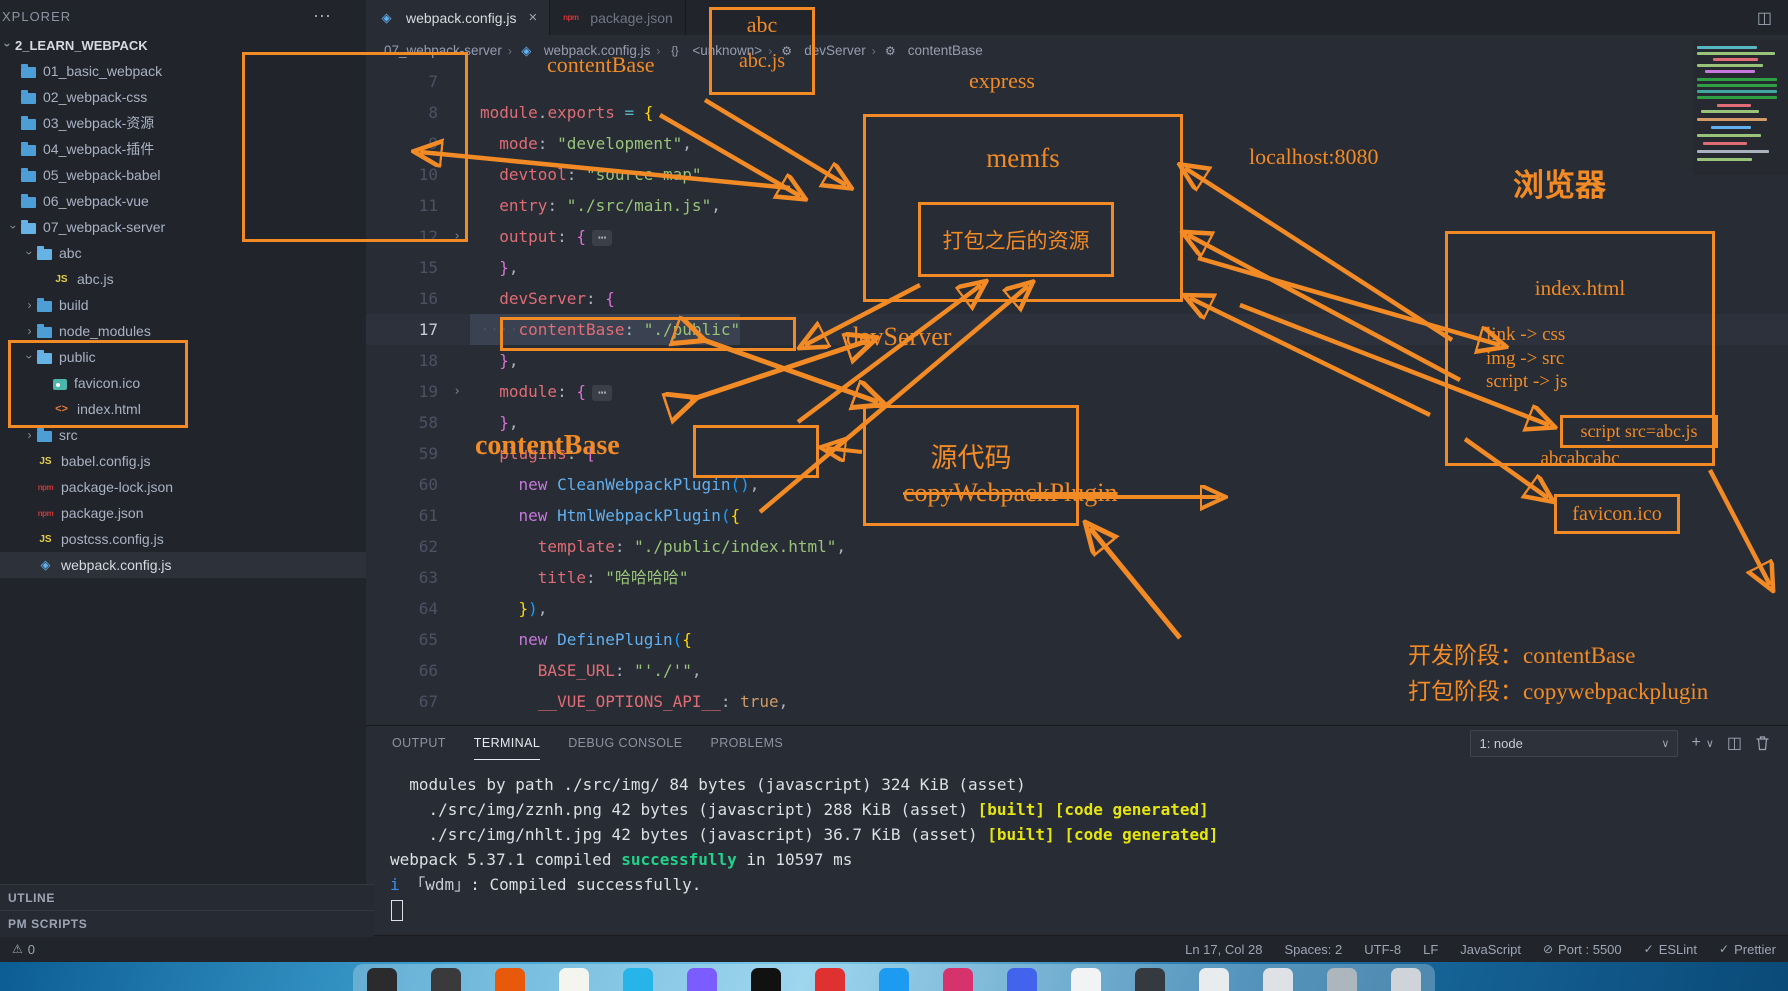  Describe the element at coordinates (183, 305) in the screenshot. I see `tree-item-build: › build` at that location.